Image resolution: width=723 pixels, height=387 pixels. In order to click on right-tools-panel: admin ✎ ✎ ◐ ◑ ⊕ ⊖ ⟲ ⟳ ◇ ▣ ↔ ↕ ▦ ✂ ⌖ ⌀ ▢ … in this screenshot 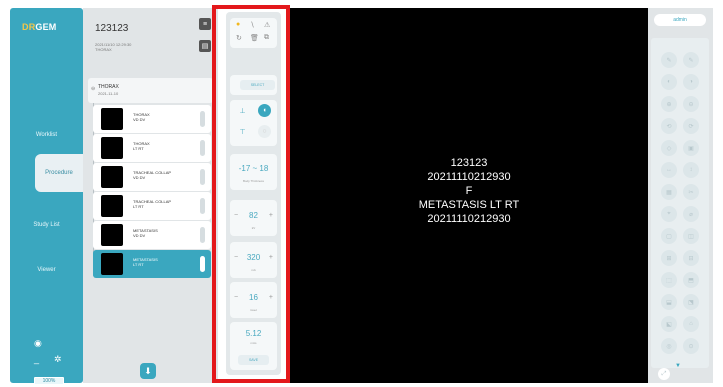, I will do `click(680, 195)`.